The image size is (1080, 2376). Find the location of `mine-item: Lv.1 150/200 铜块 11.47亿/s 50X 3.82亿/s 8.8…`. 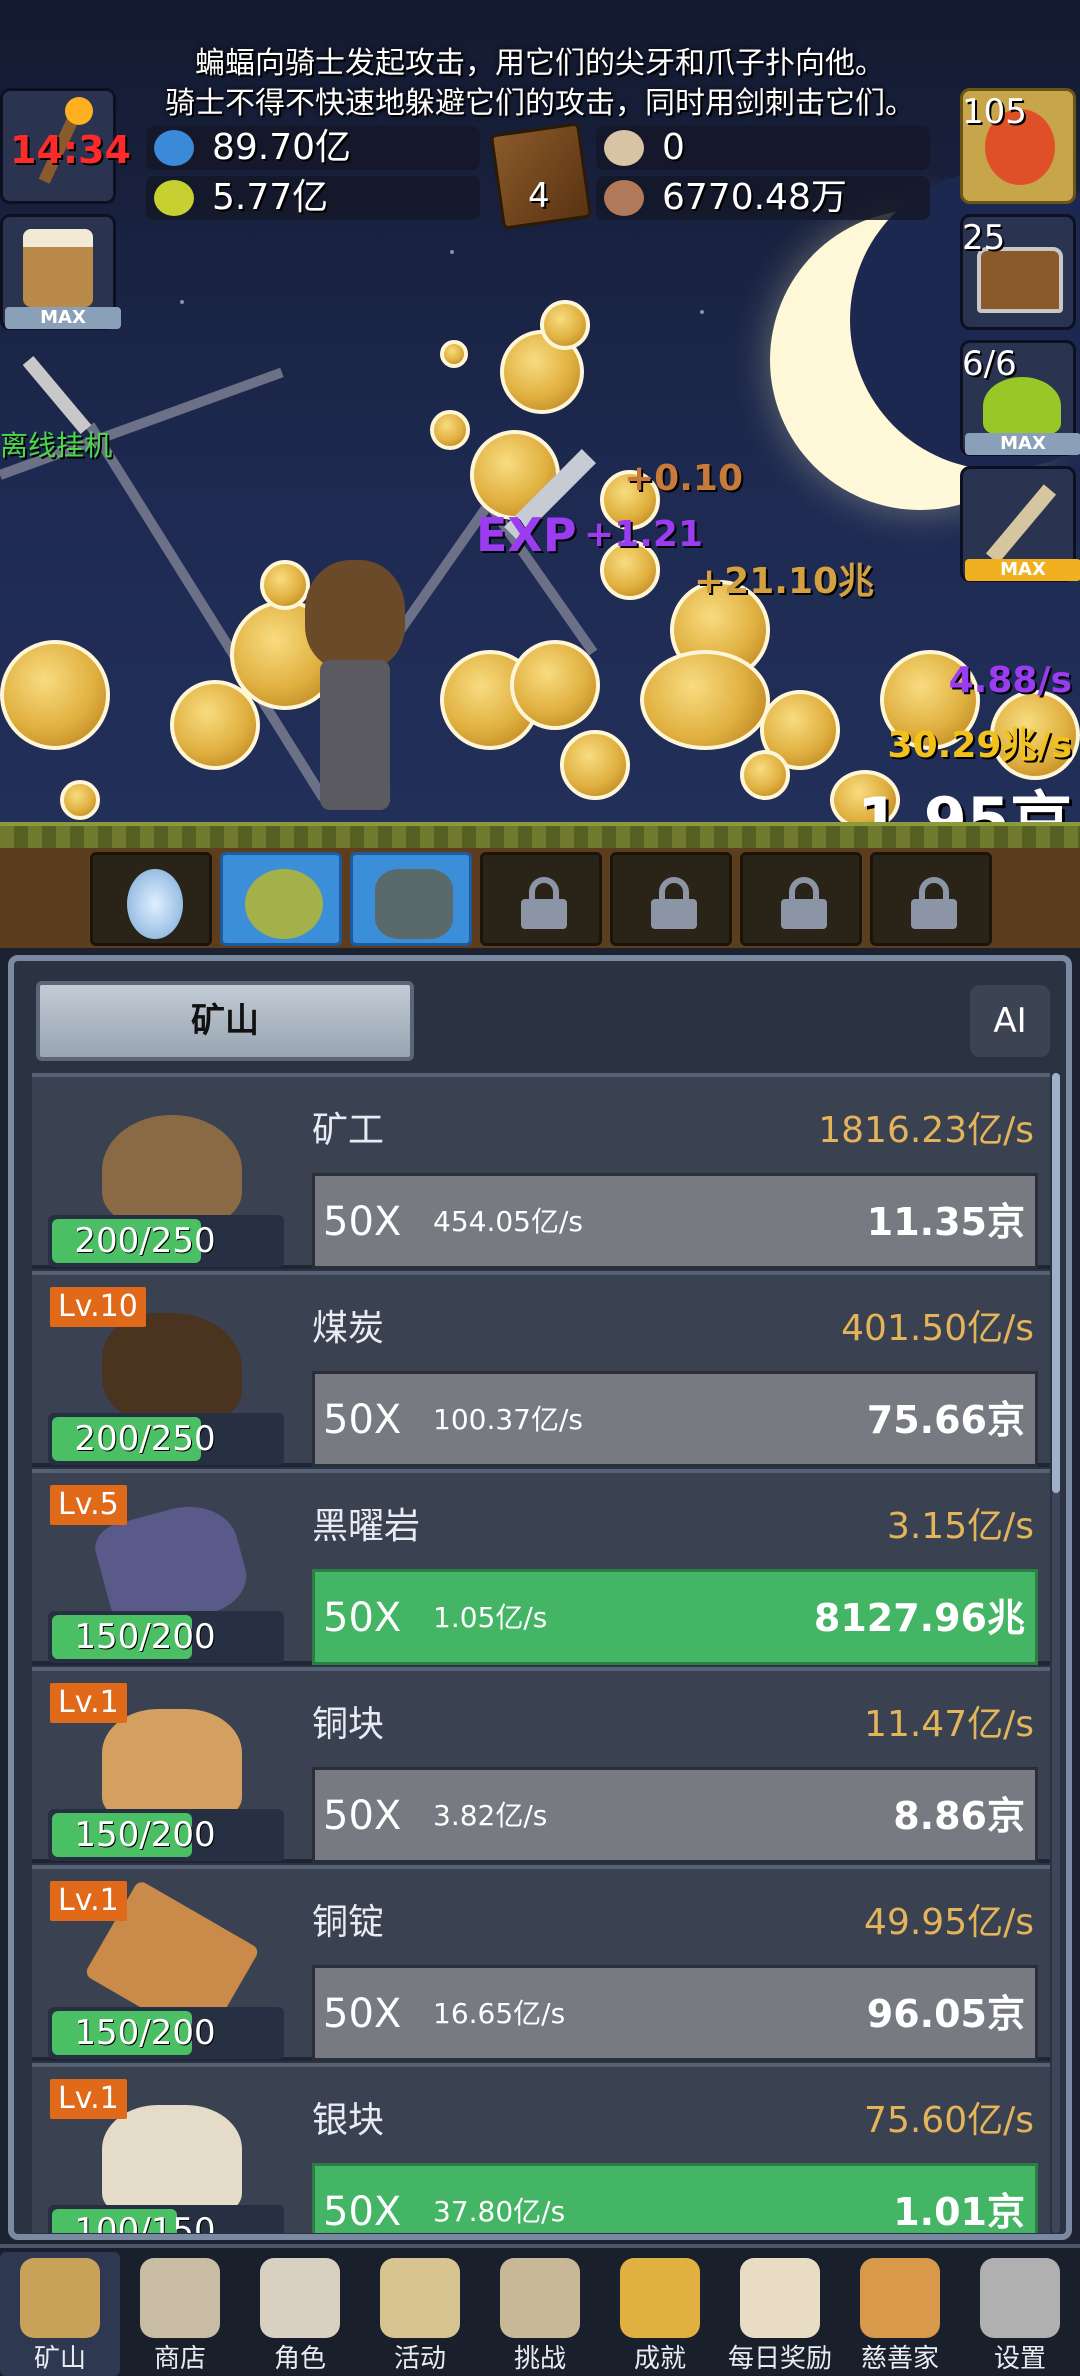

mine-item: Lv.1 150/200 铜块 11.47亿/s 50X 3.82亿/s 8.8… is located at coordinates (541, 1765).